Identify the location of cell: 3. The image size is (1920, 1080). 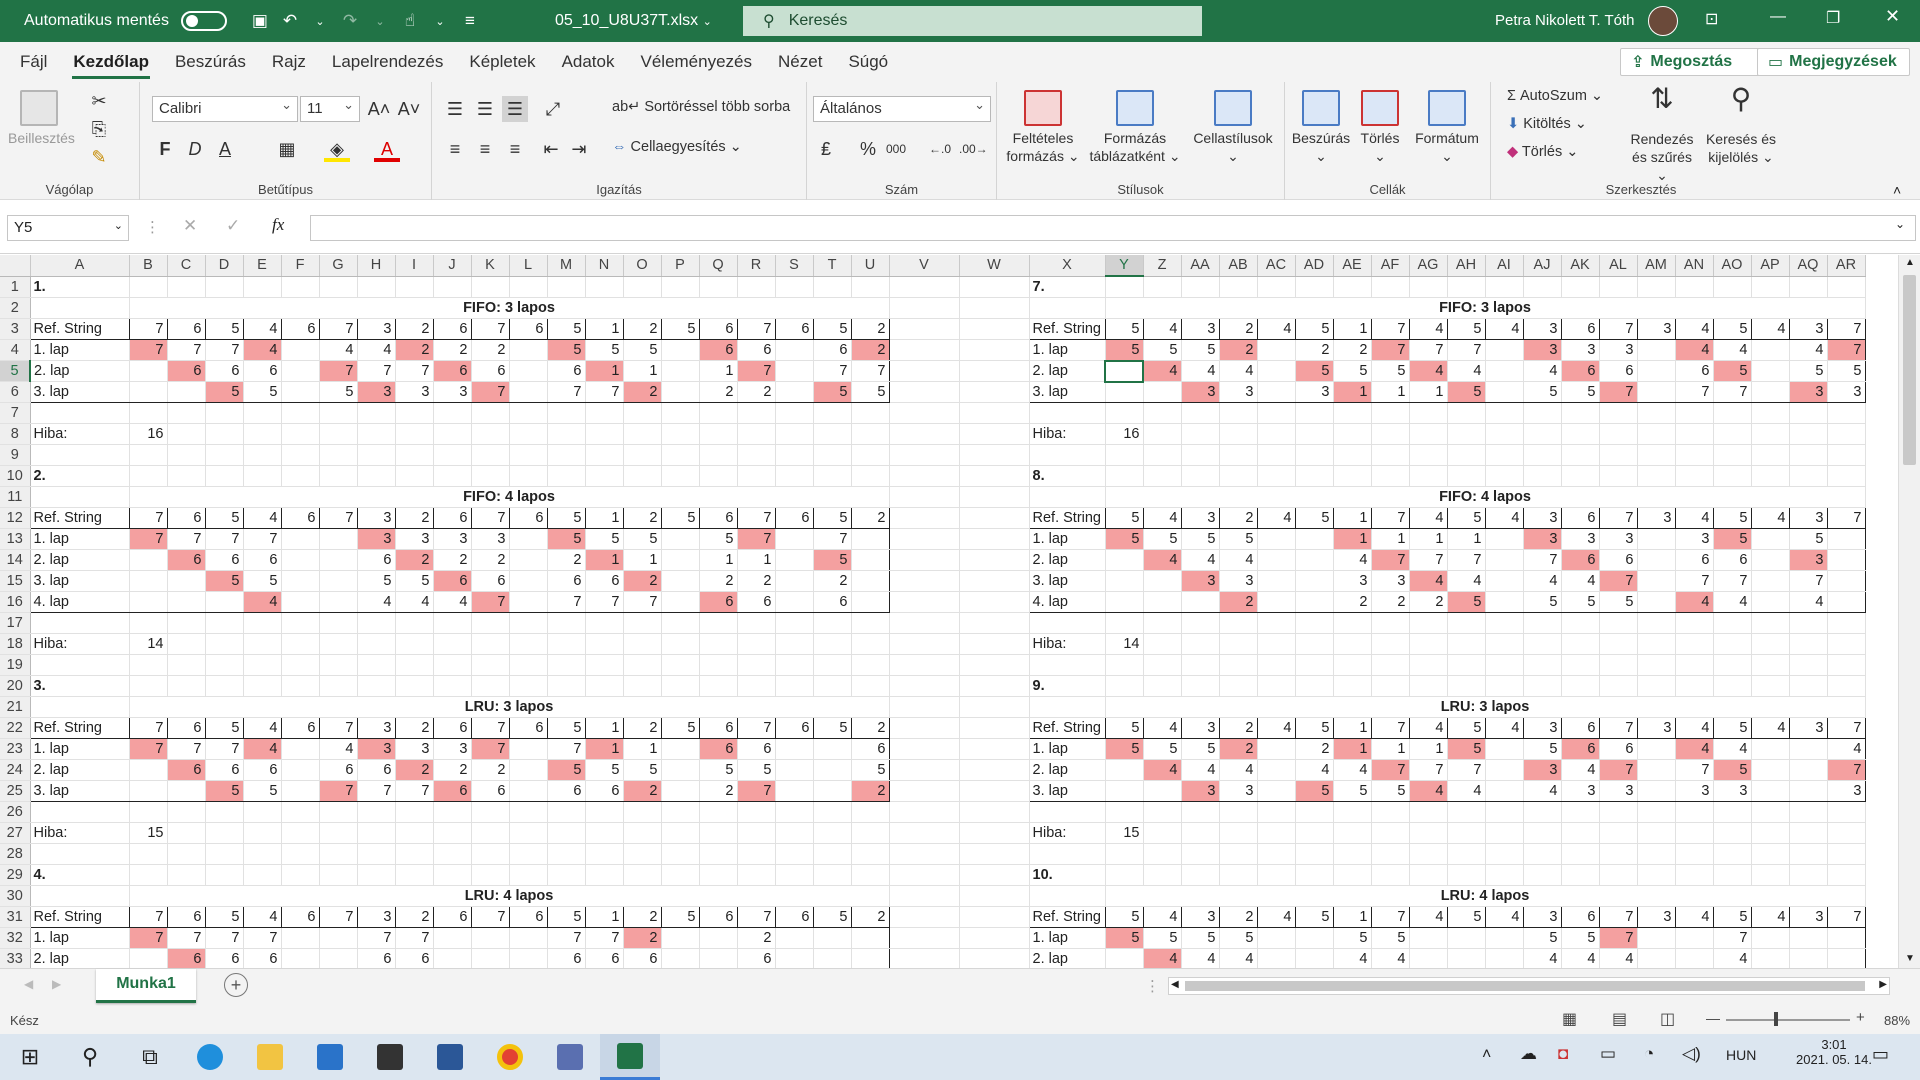
(414, 749).